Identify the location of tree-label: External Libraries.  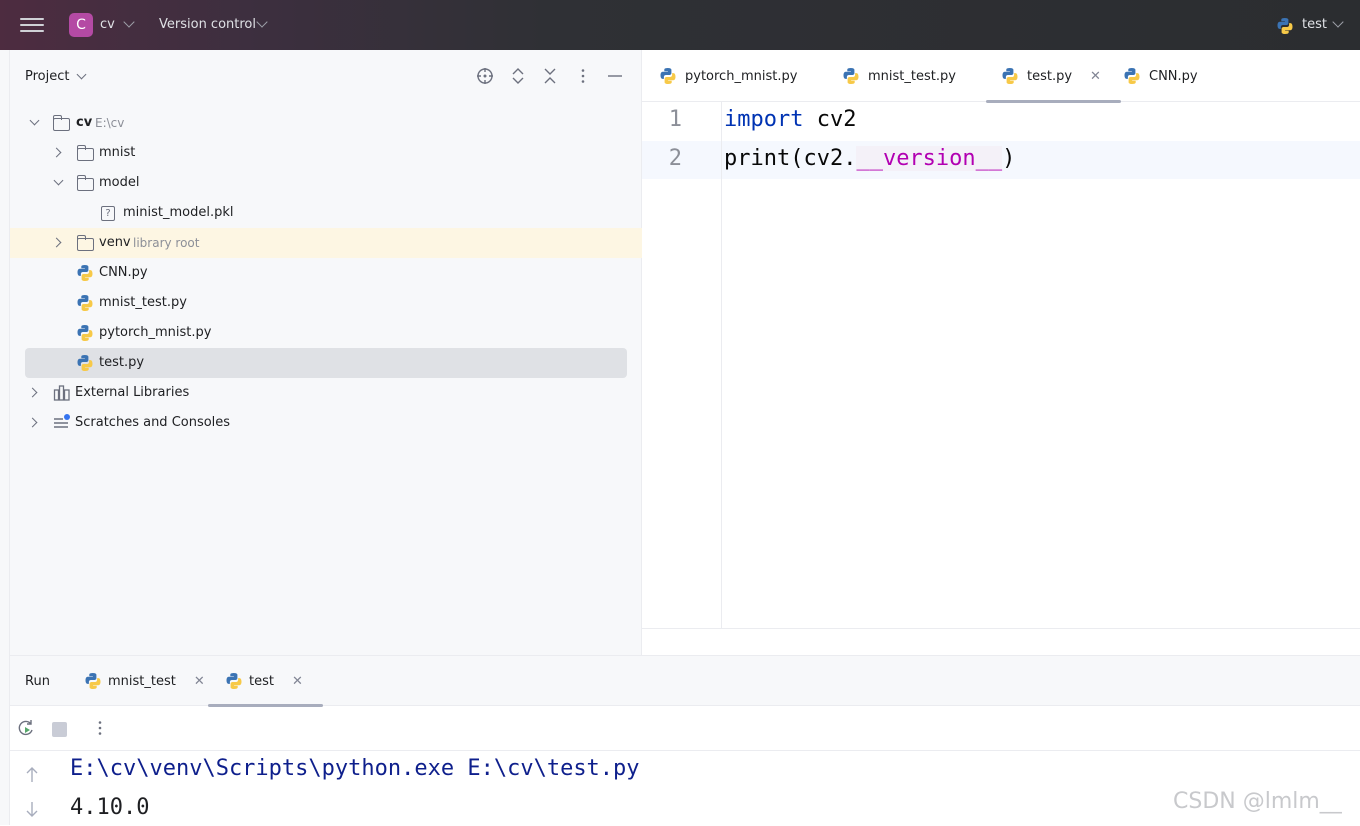
(132, 392).